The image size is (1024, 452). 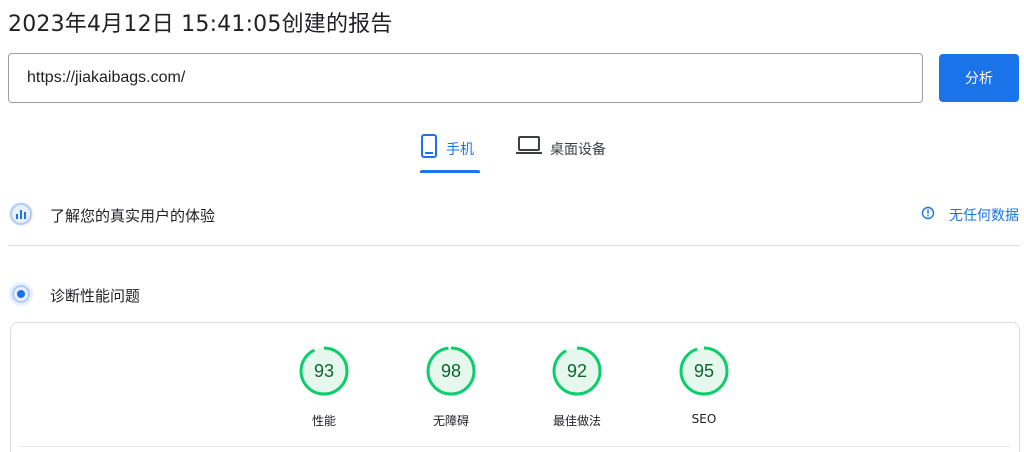 I want to click on field-data-label: 了解您的真实用户的体验, so click(x=133, y=216).